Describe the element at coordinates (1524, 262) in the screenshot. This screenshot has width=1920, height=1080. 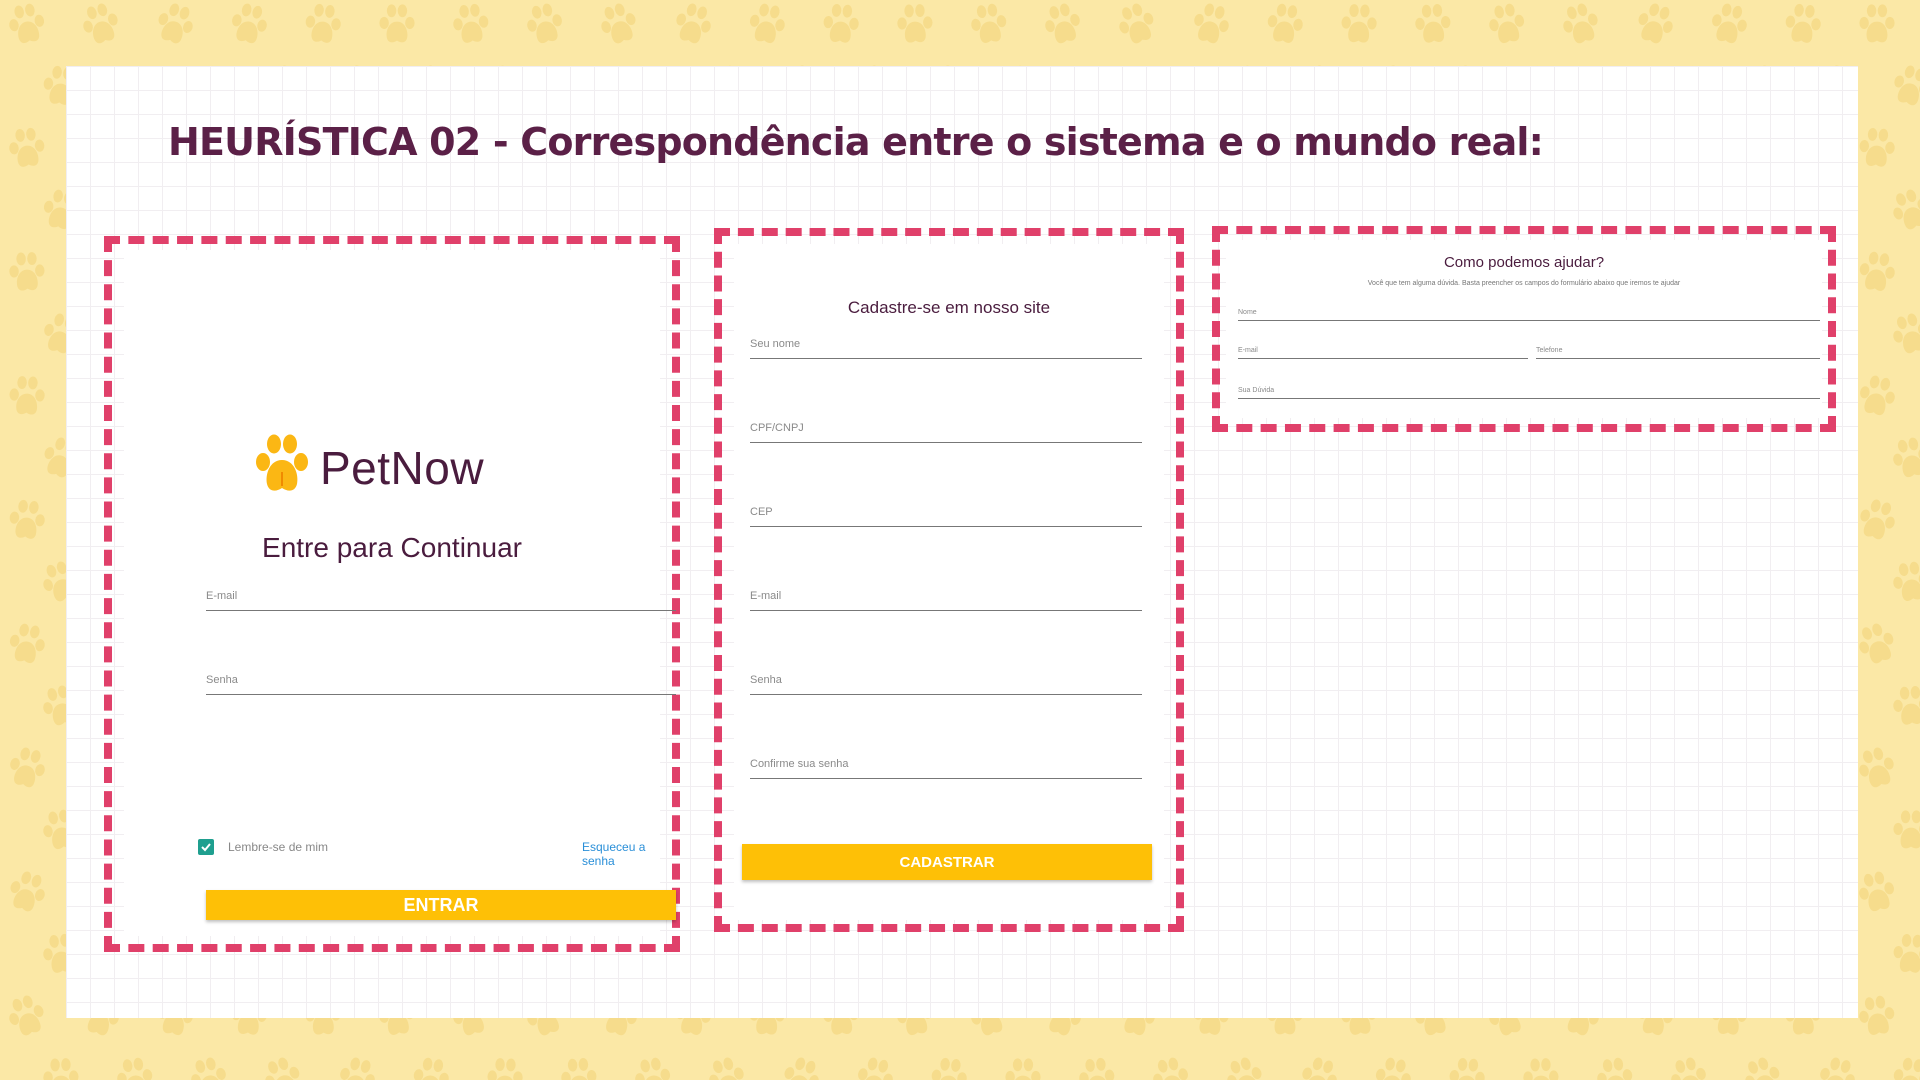
I see `contact-title: Como podemos ajudar?` at that location.